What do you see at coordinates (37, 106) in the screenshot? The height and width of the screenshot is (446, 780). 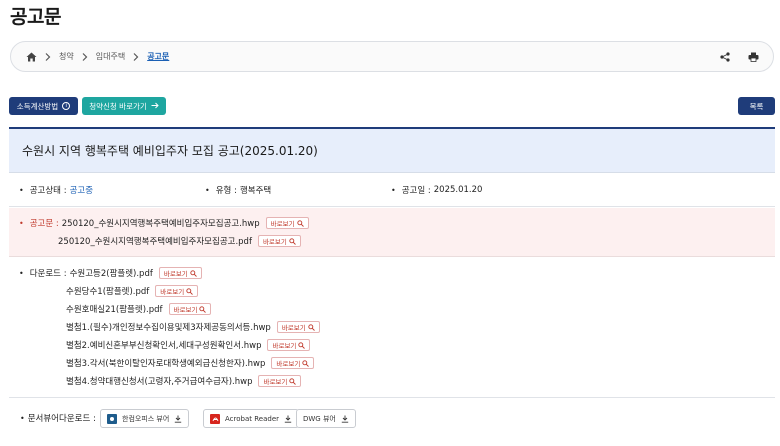 I see `income-calc-label: 소득계산방법` at bounding box center [37, 106].